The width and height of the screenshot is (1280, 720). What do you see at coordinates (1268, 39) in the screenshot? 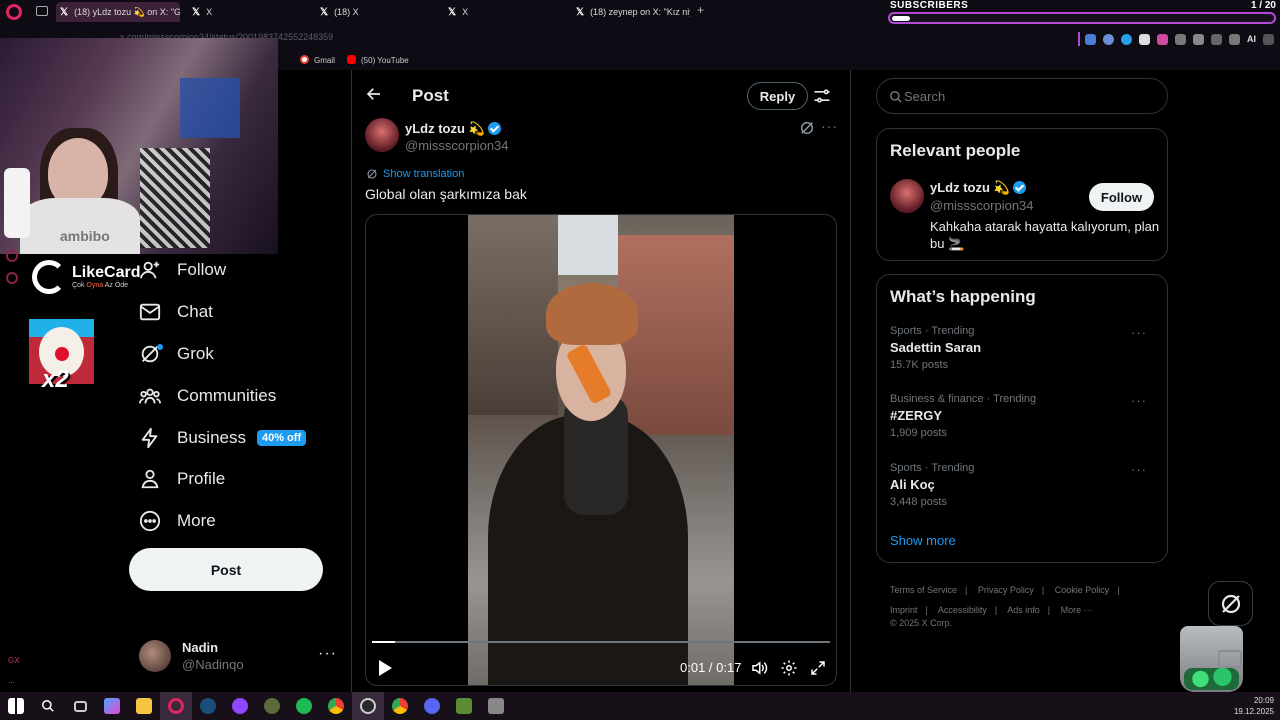
I see `menu-icon` at bounding box center [1268, 39].